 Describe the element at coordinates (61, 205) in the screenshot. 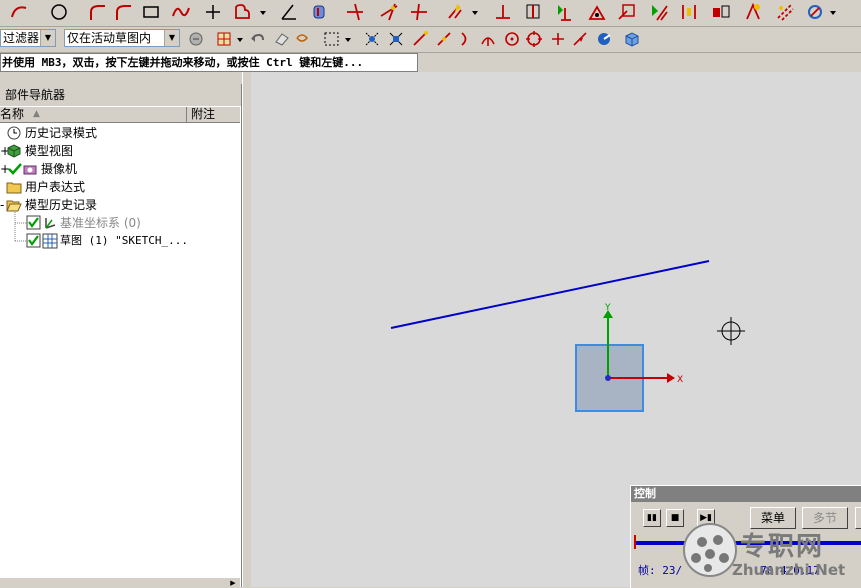

I see `tree-item-label: 模型历史记录` at that location.